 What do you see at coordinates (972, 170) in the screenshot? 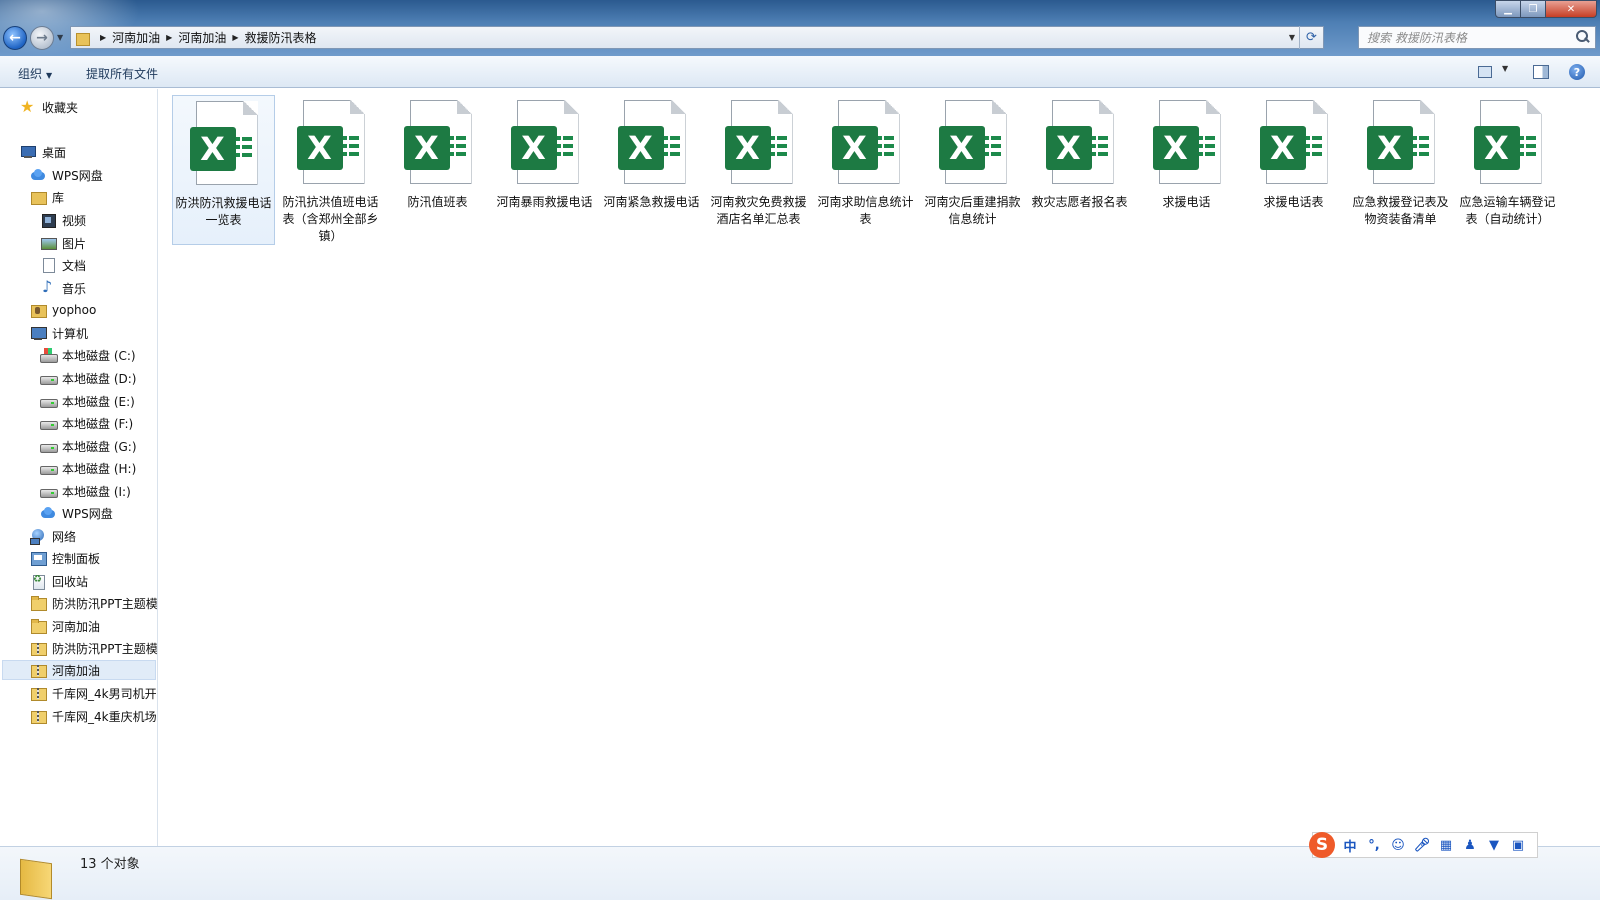
I see `file-item: X 河南灾后重建捐款信息统计` at bounding box center [972, 170].